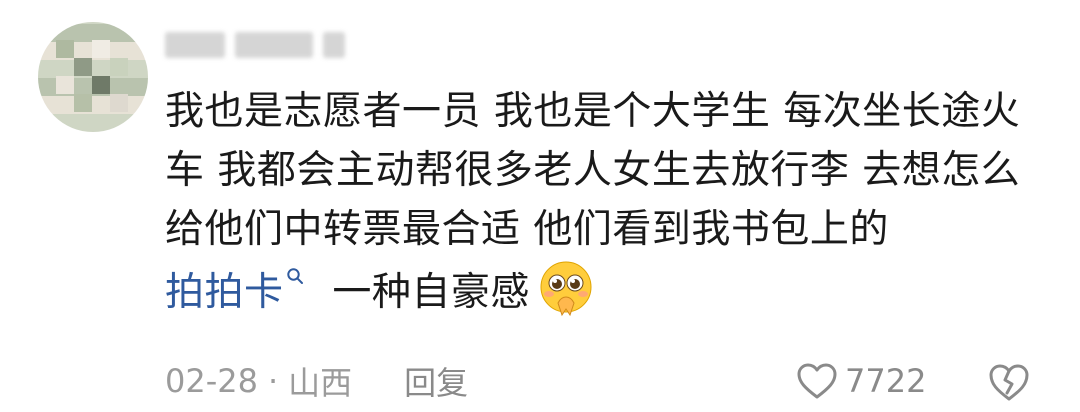 This screenshot has width=1080, height=412. I want to click on pleading-face-hands-emoji, so click(566, 289).